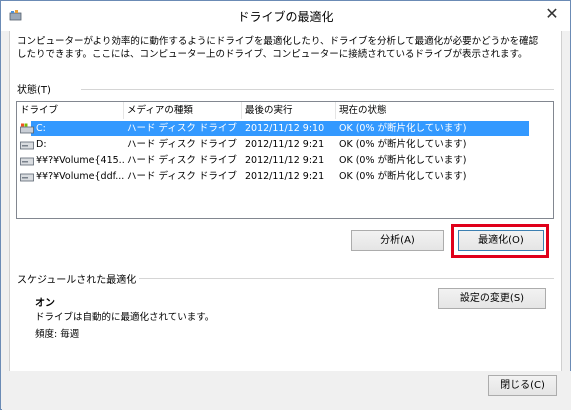 Image resolution: width=571 pixels, height=410 pixels. What do you see at coordinates (397, 240) in the screenshot?
I see `analyze-button: 分析(A)` at bounding box center [397, 240].